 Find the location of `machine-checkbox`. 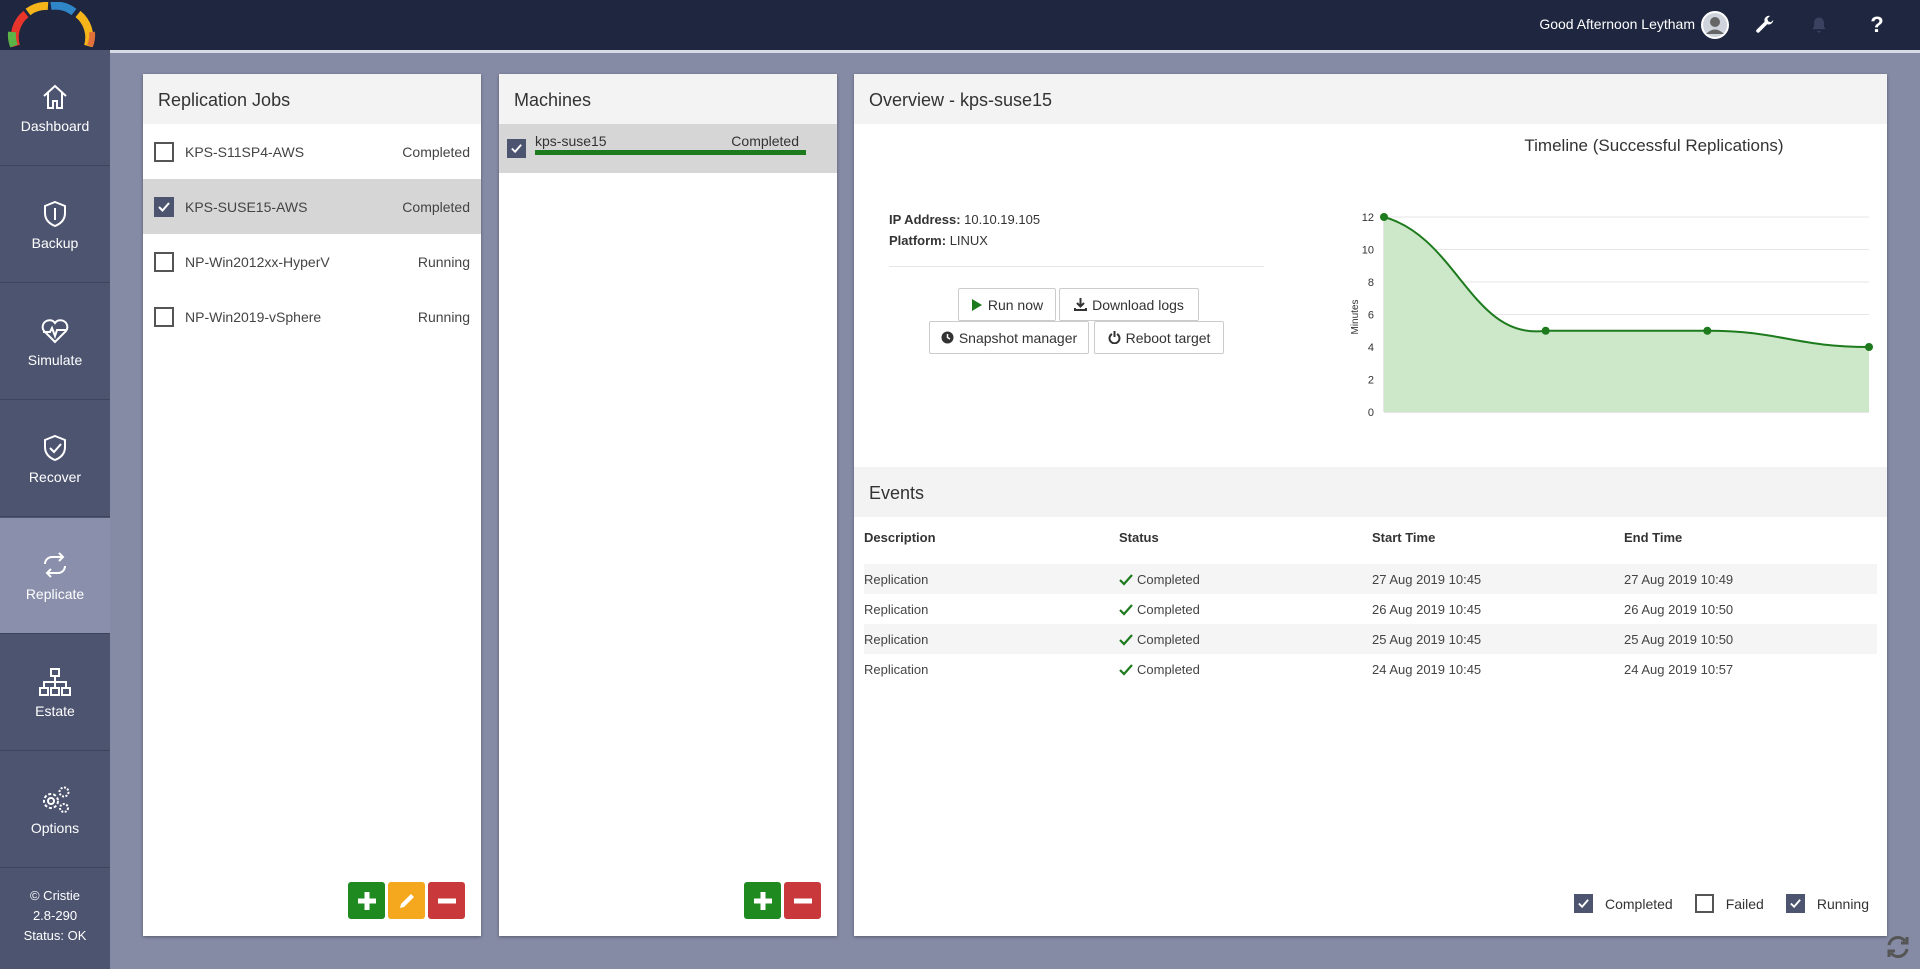

machine-checkbox is located at coordinates (516, 148).